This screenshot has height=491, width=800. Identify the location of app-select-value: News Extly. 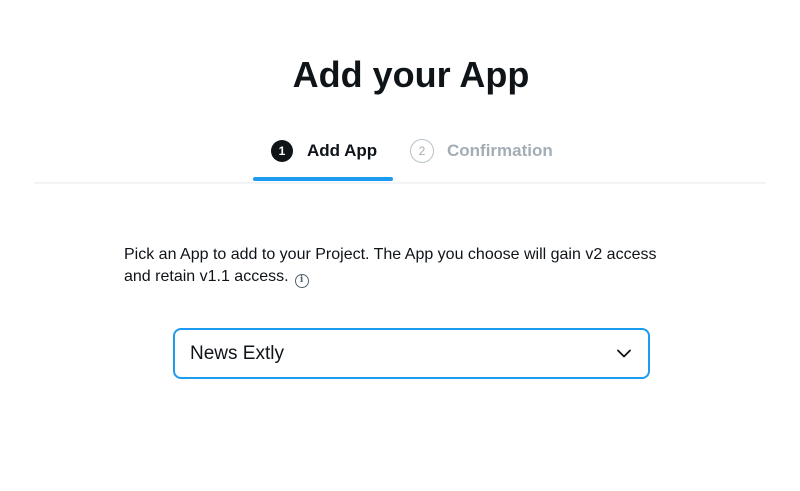
(237, 353).